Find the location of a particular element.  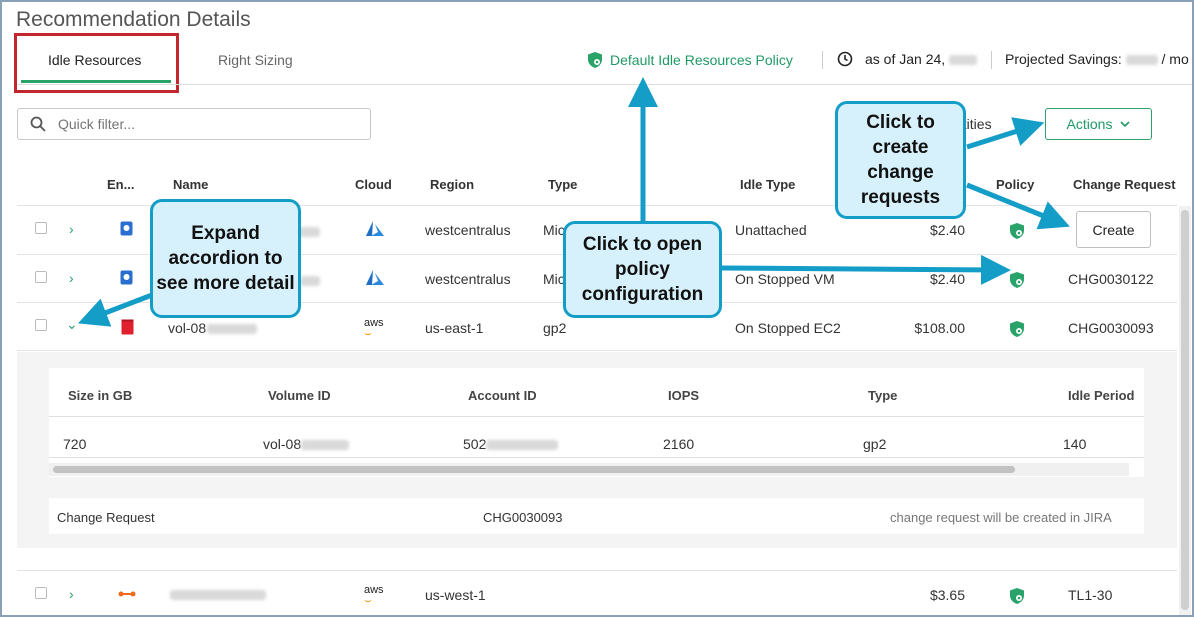

arrow-to-policy-icon is located at coordinates (866, 269).